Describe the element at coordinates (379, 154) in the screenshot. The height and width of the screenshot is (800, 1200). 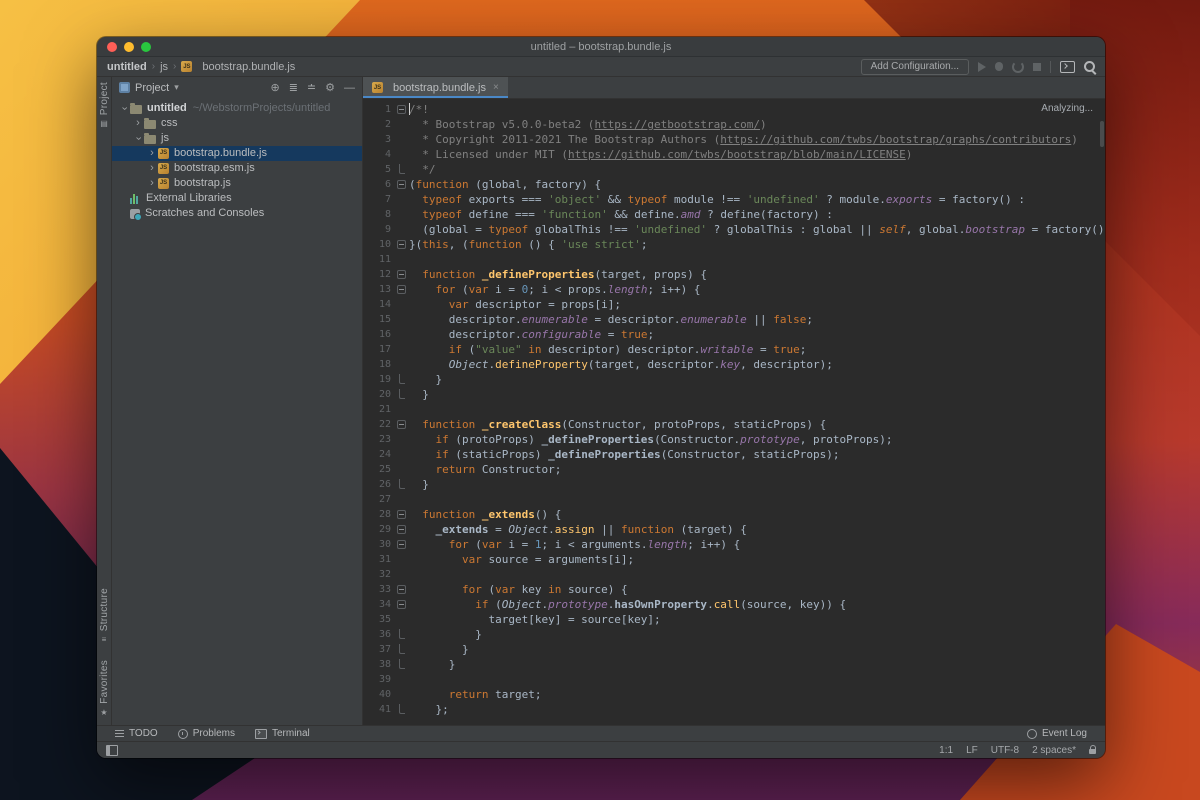
I see `line-number: 4` at that location.